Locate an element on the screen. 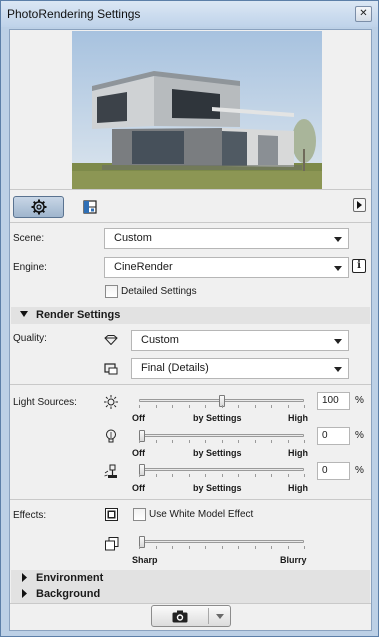 Image resolution: width=379 pixels, height=637 pixels. lamp-mid-label: by Settings is located at coordinates (217, 488).